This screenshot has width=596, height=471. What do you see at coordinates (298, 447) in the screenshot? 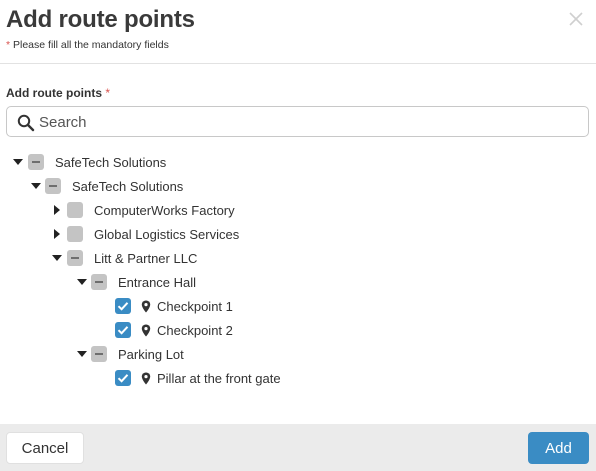
I see `dialog-footer: Cancel Add` at bounding box center [298, 447].